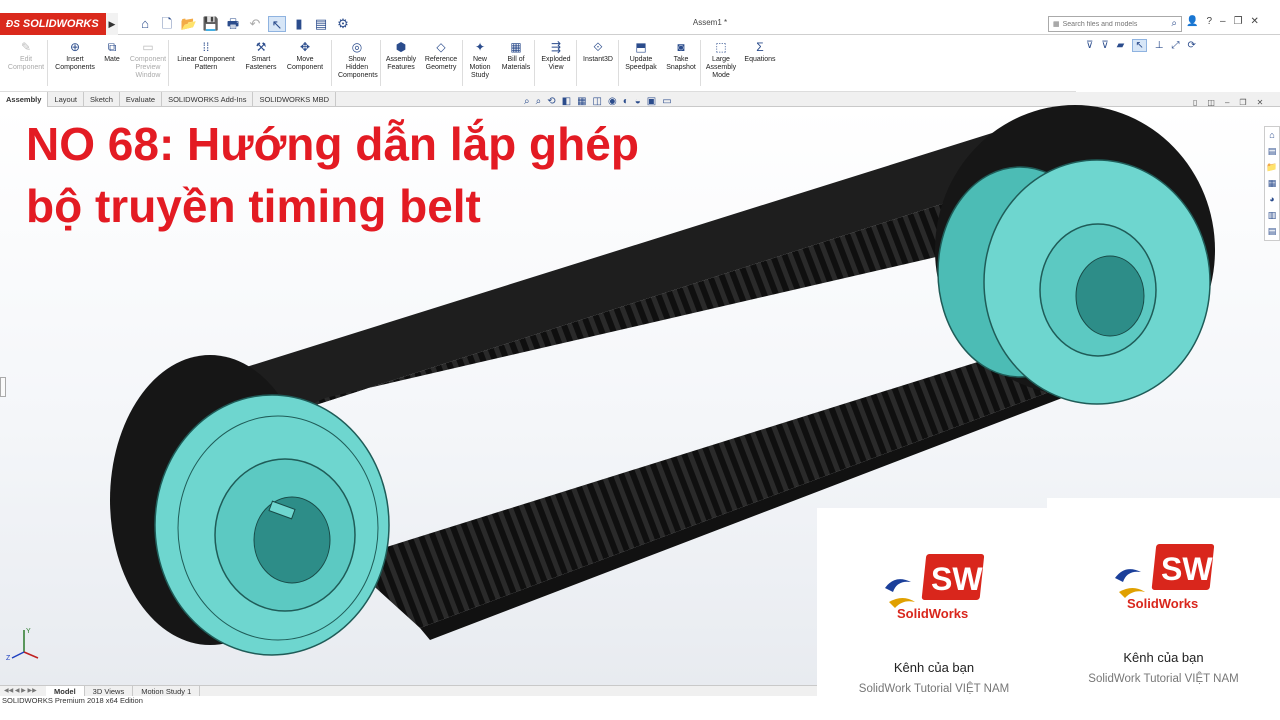 This screenshot has width=1280, height=720. Describe the element at coordinates (1242, 102) in the screenshot. I see `viewport-restore-icon: ❐` at that location.